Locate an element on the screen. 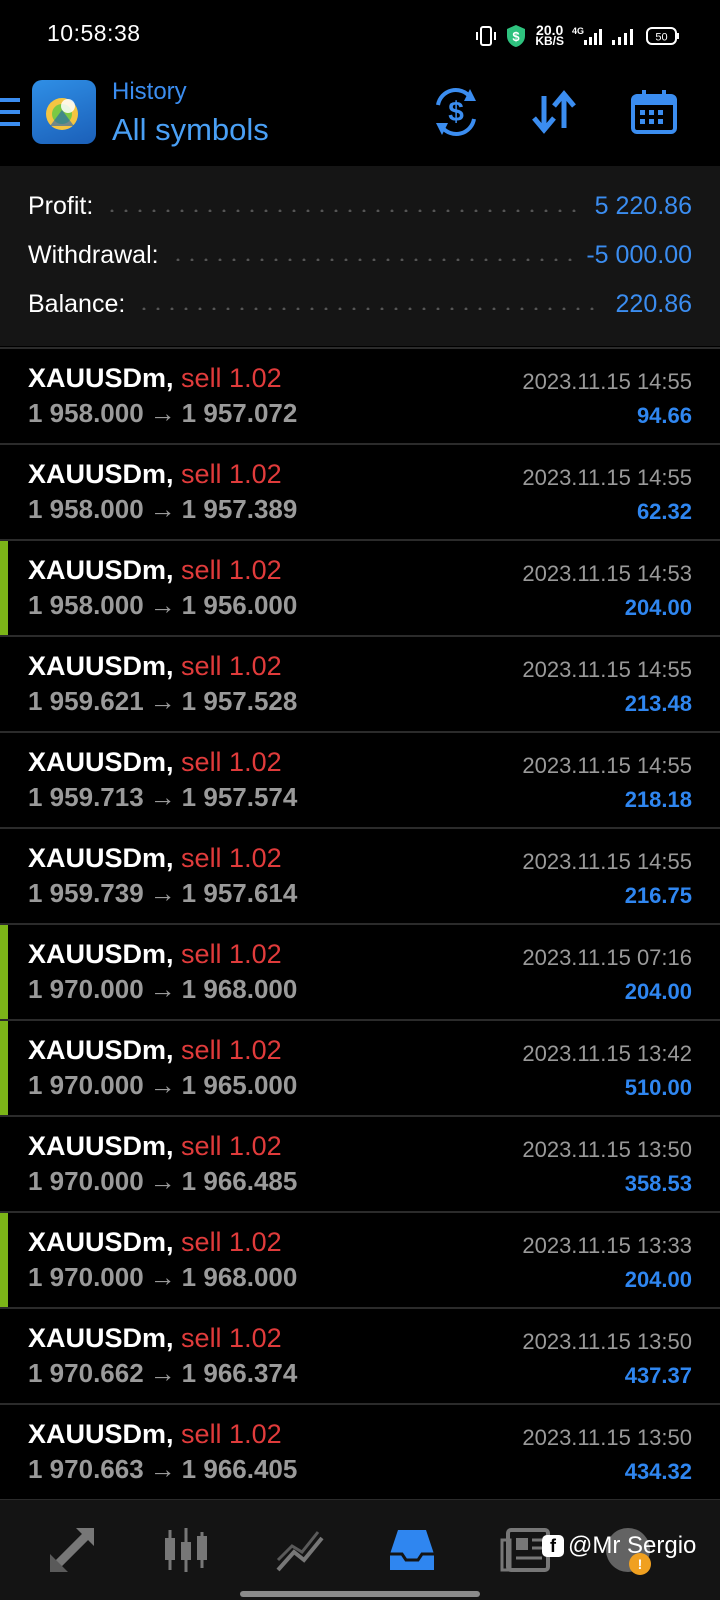 The image size is (720, 1600). deal-open-price: 1 959.621 is located at coordinates (86, 701).